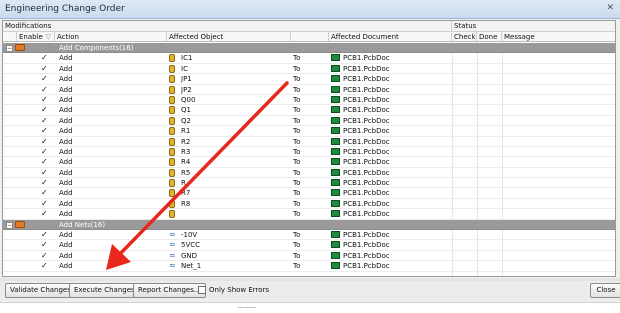 Image resolution: width=620 pixels, height=313 pixels. I want to click on table-row: ✓ Add IC To PCB1.PcbDoc, so click(309, 69).